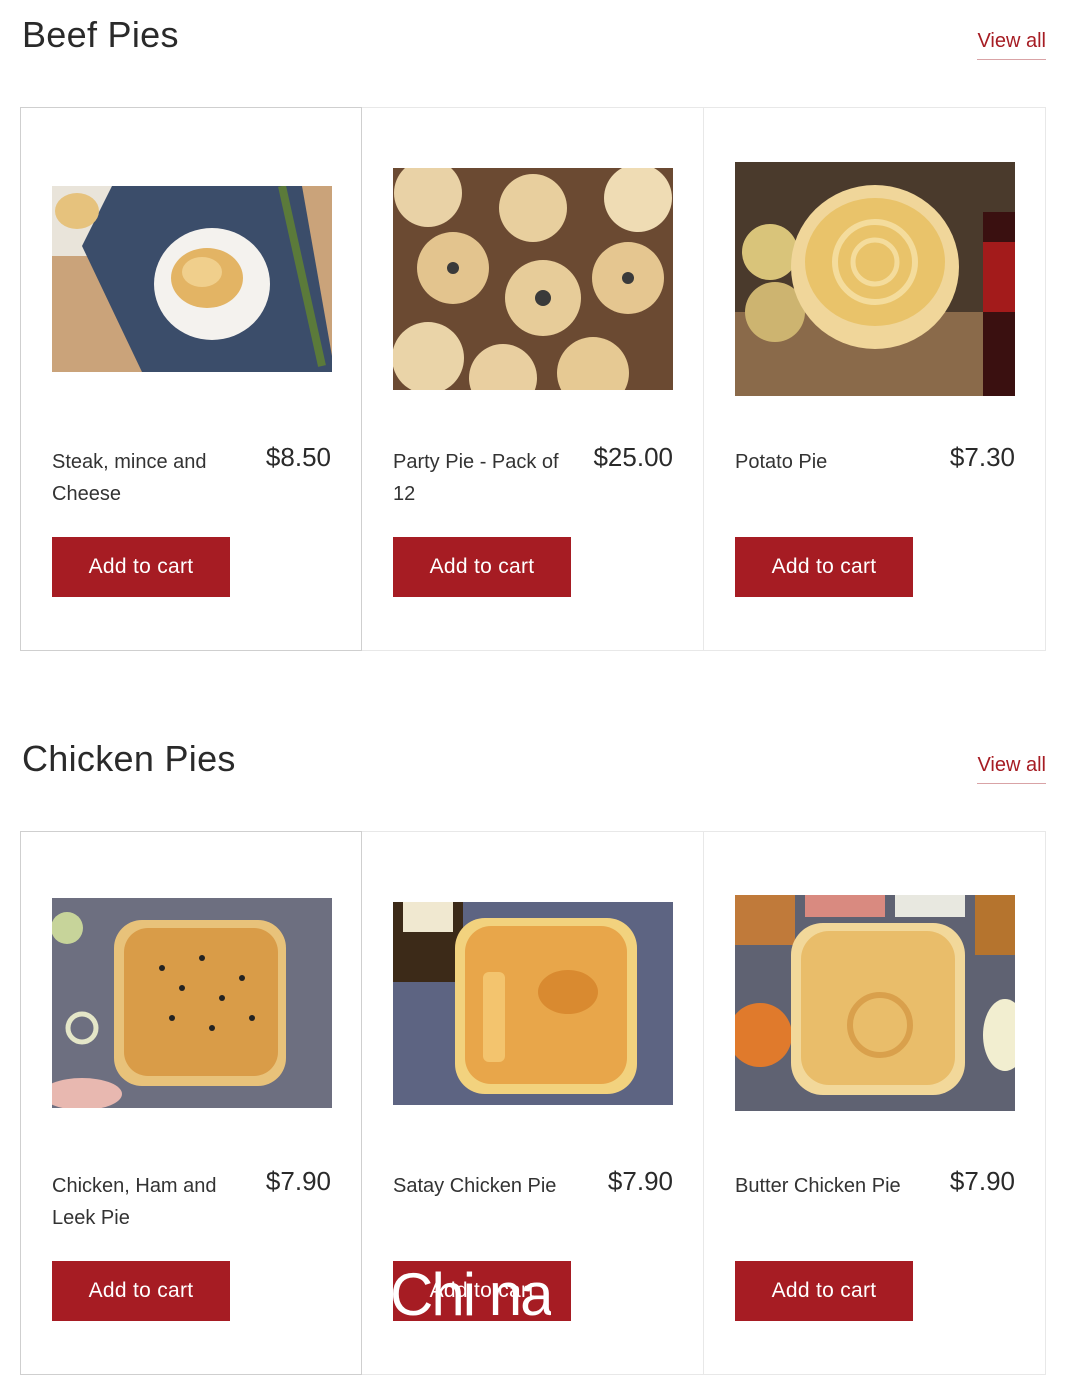  Describe the element at coordinates (1011, 45) in the screenshot. I see `view-all-beef-link: View all` at that location.